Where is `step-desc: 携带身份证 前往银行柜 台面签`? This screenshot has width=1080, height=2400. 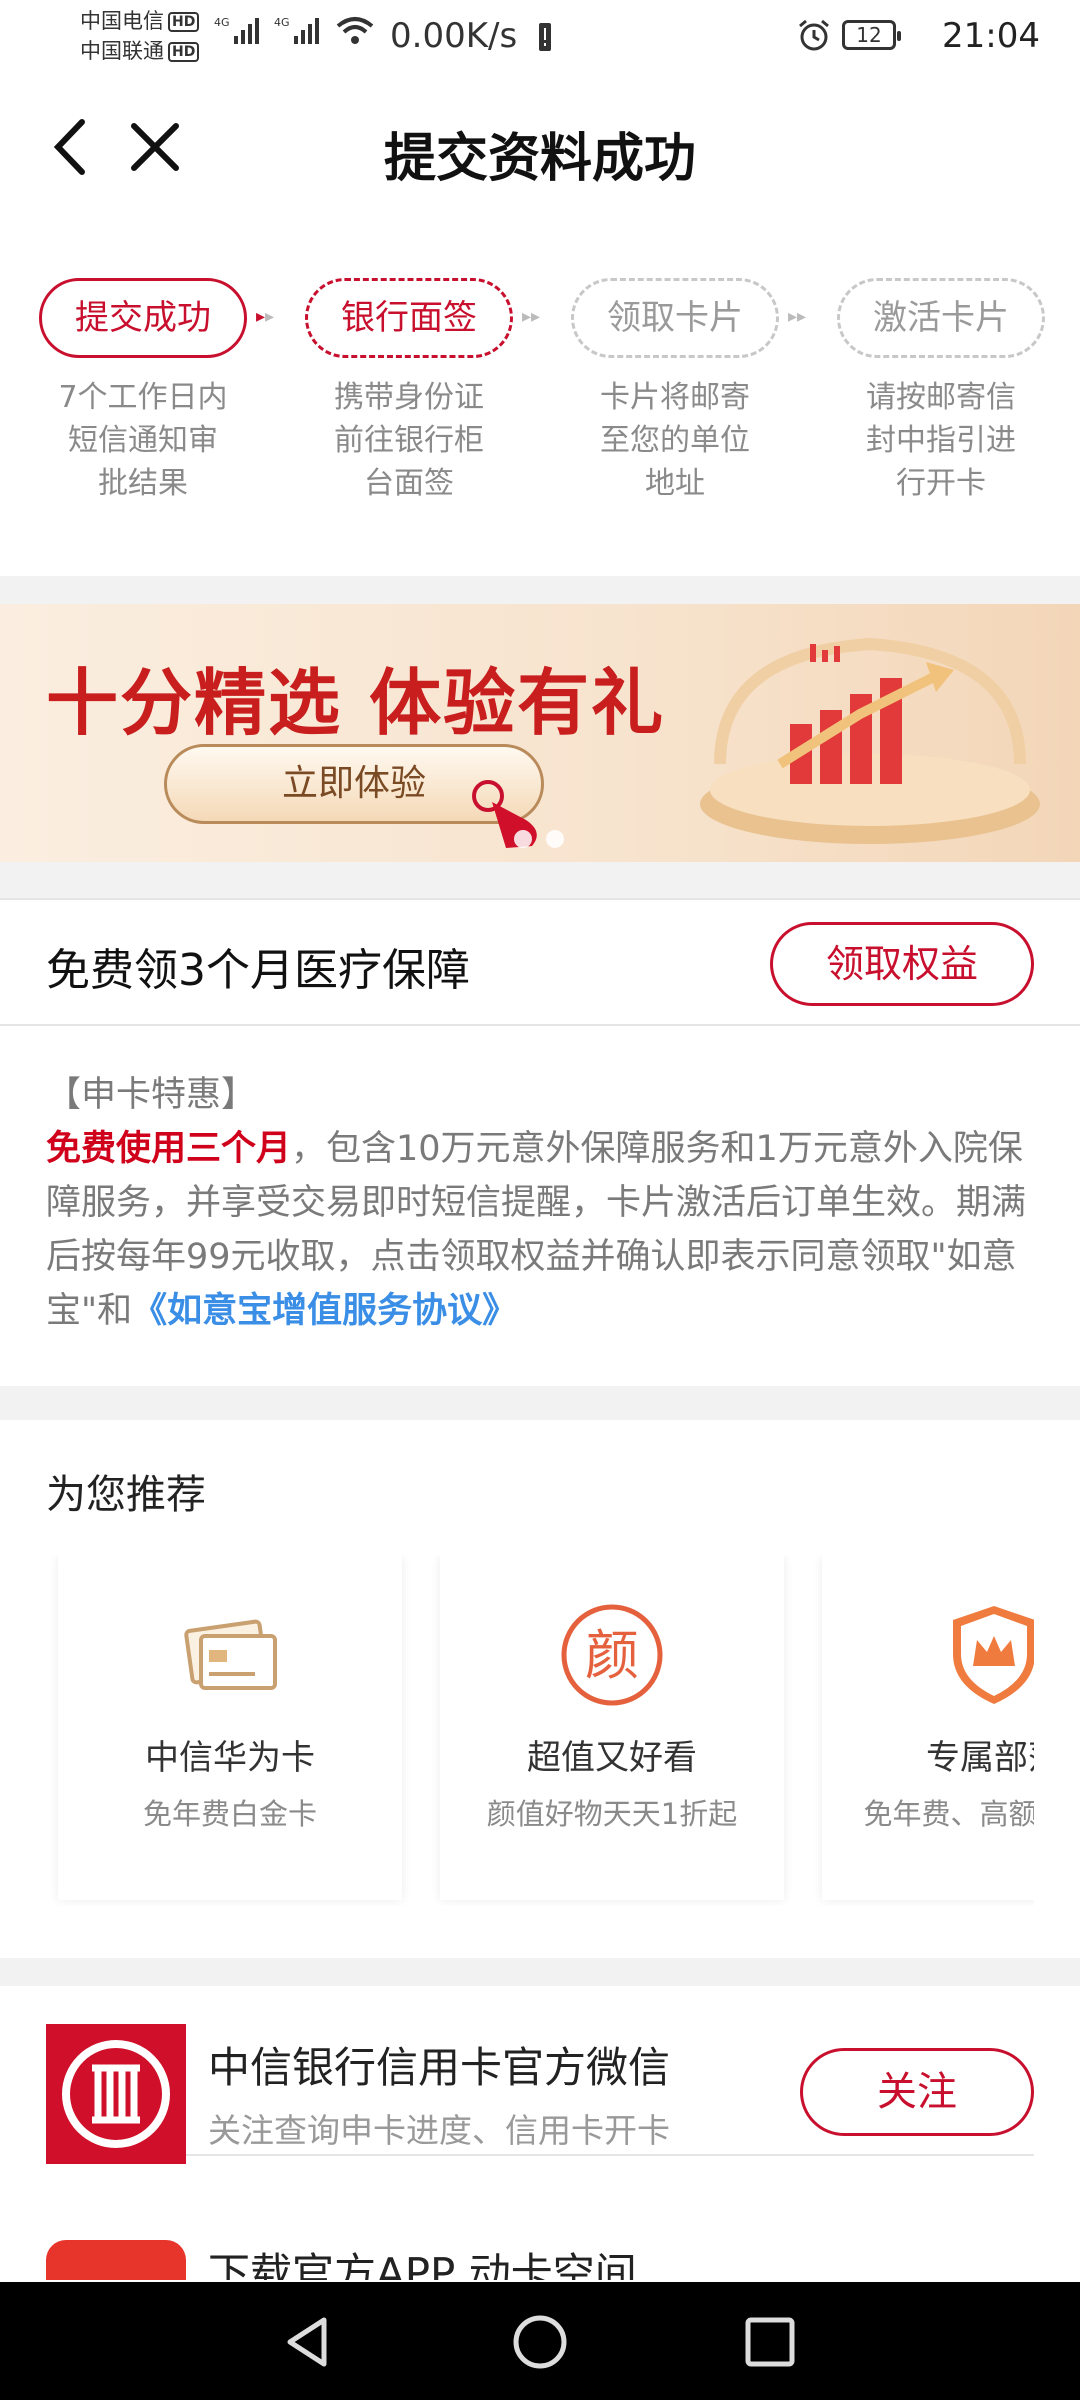
step-desc: 携带身份证 前往银行柜 台面签 is located at coordinates (409, 440).